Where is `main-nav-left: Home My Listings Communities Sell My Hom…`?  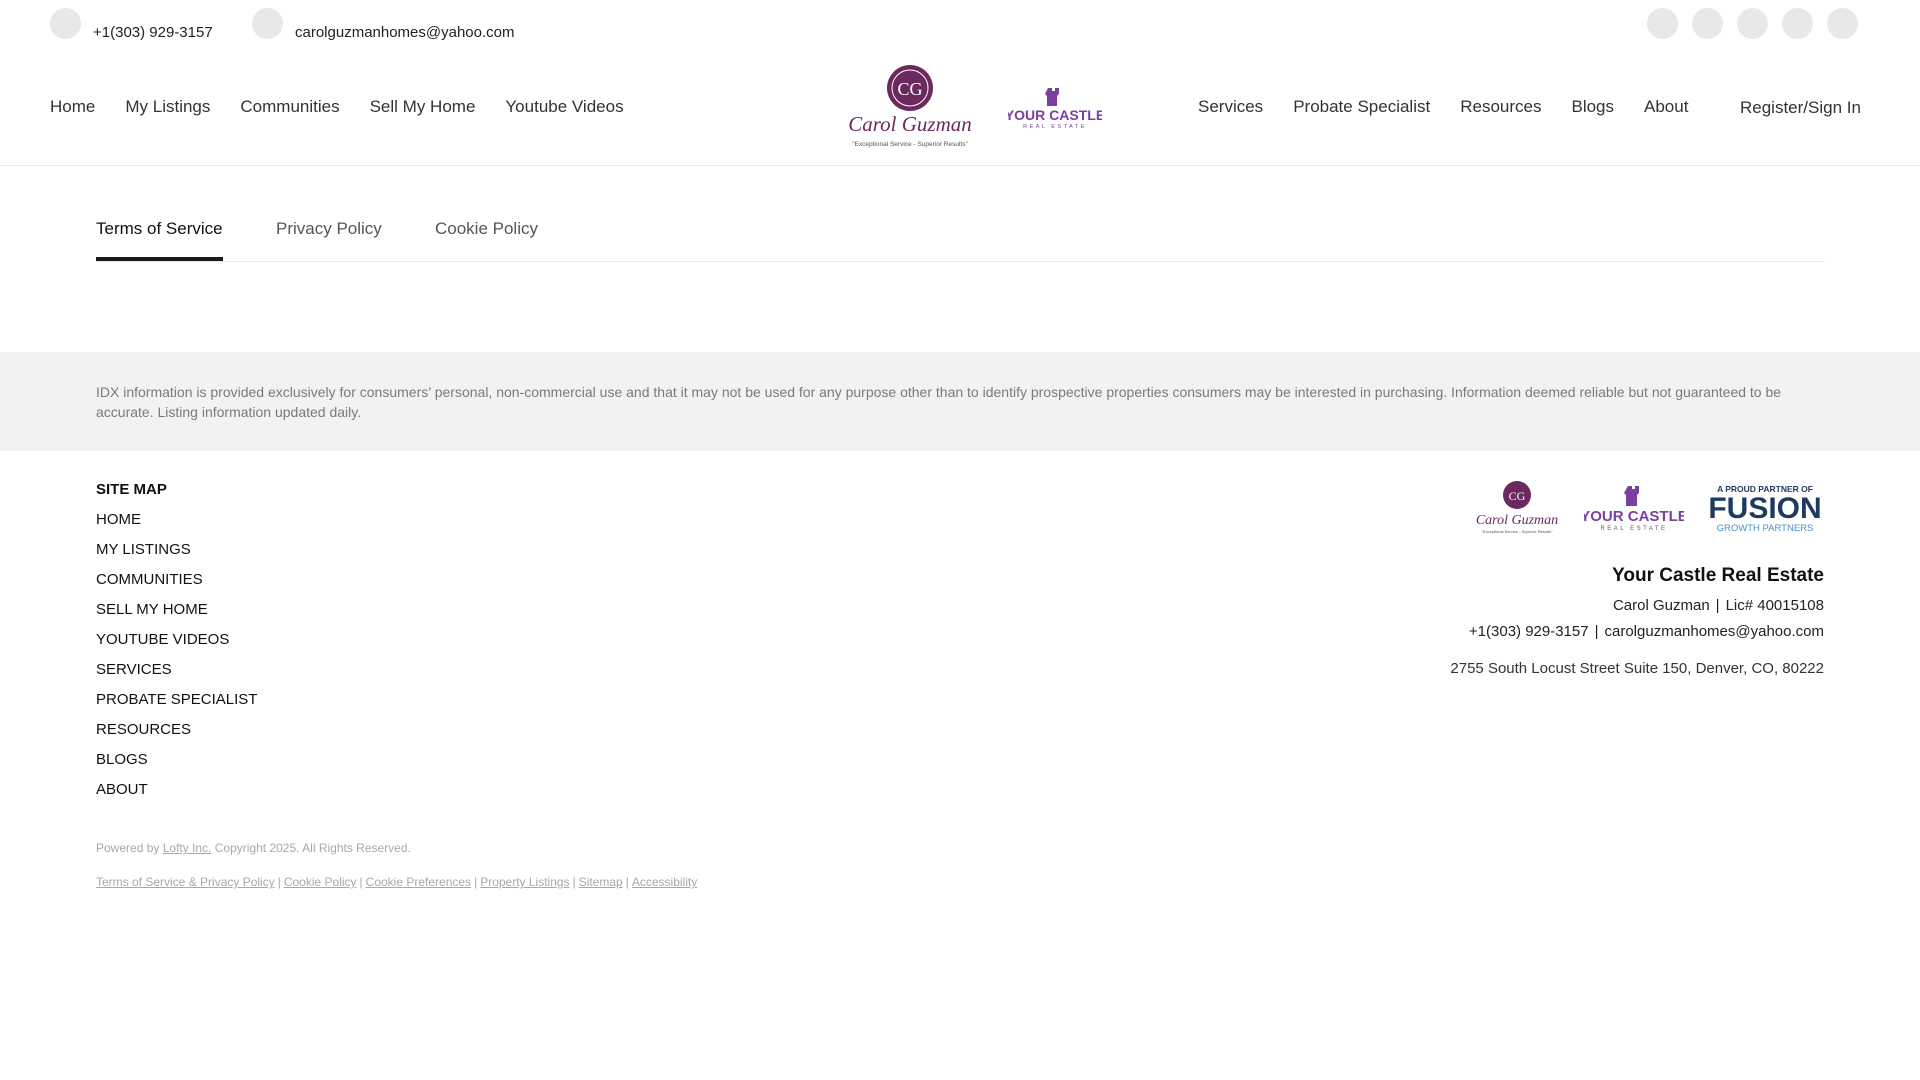 main-nav-left: Home My Listings Communities Sell My Hom… is located at coordinates (337, 107).